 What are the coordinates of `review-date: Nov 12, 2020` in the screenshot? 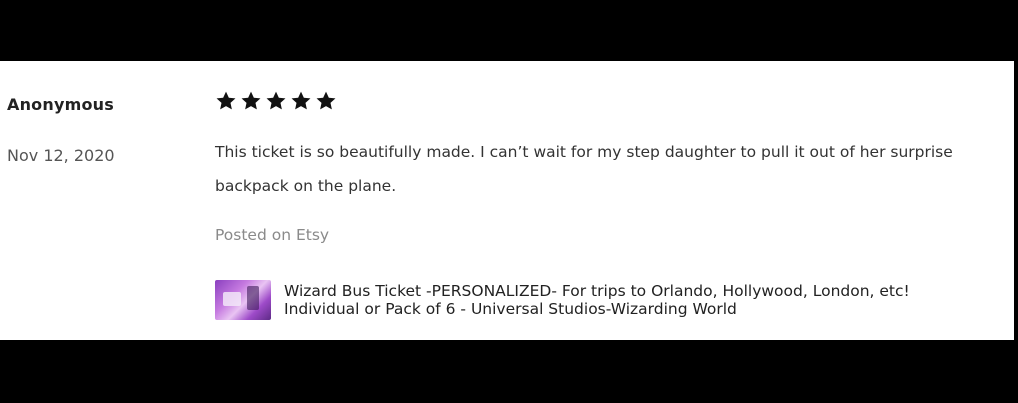 It's located at (61, 155).